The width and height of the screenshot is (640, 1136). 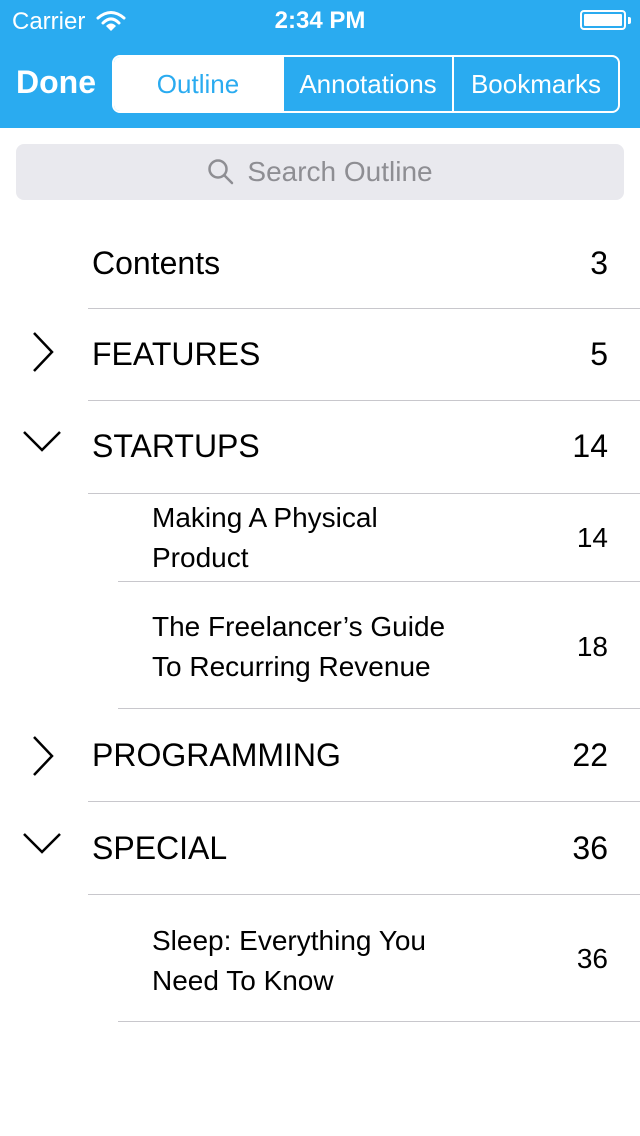 I want to click on search-placeholder: Search Outline, so click(x=340, y=171).